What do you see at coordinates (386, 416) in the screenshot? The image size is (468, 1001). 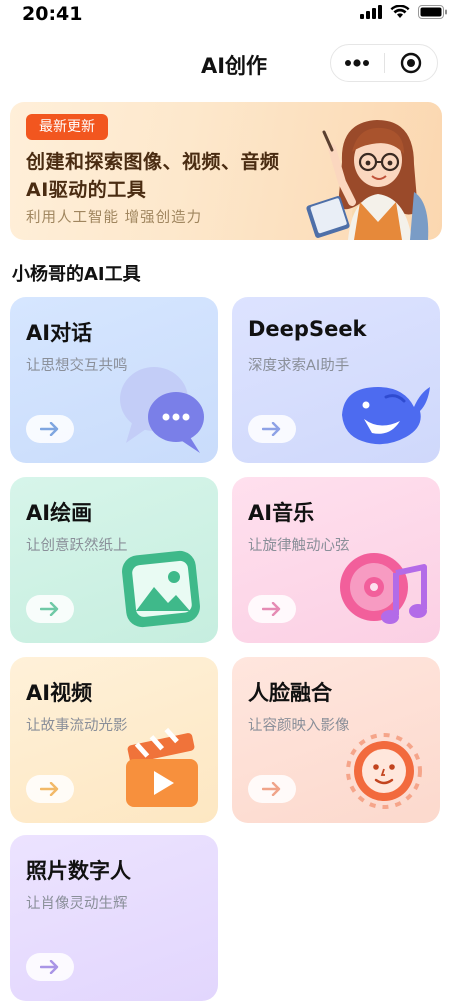 I see `whale-icon` at bounding box center [386, 416].